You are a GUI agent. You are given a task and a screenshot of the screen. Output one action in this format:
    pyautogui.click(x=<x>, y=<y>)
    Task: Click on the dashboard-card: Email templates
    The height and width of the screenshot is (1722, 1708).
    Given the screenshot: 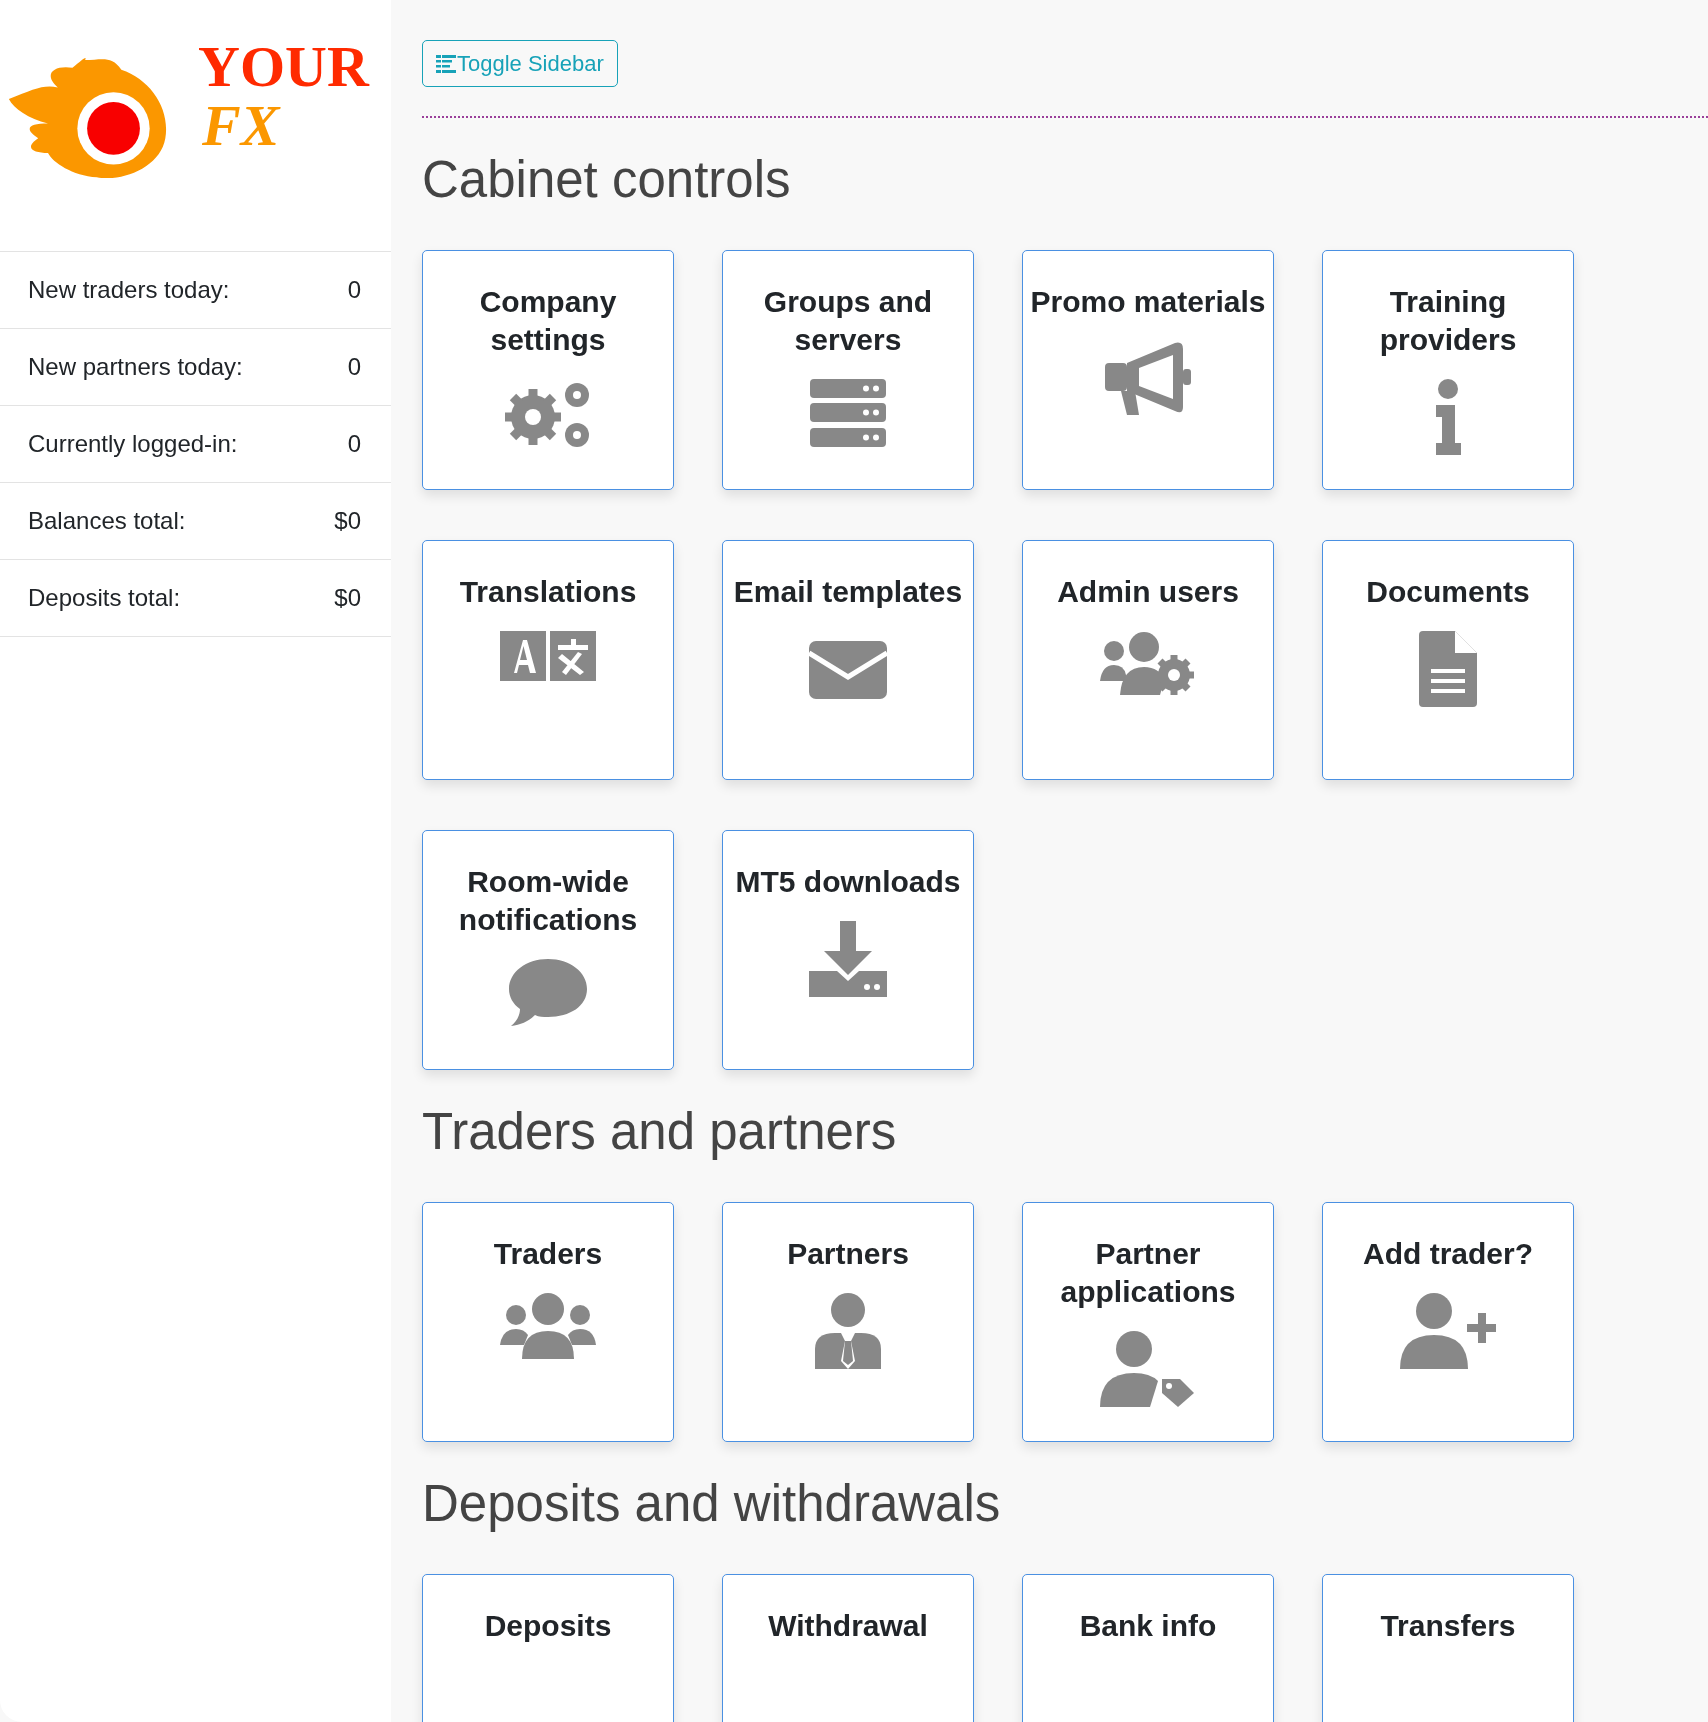 What is the action you would take?
    pyautogui.click(x=848, y=660)
    